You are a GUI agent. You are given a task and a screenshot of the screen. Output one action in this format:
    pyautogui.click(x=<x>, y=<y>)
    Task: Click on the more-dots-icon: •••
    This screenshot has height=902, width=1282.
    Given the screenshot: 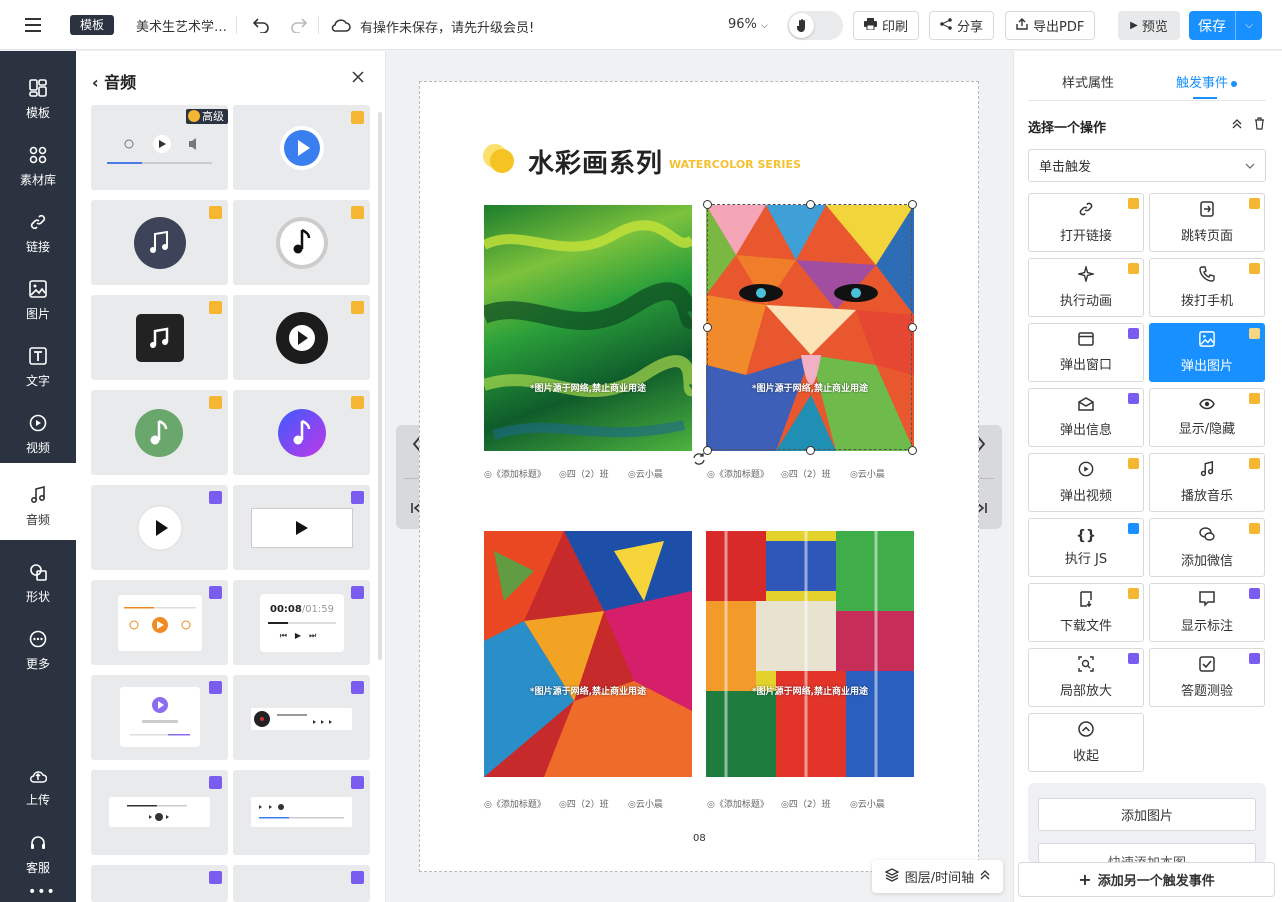 What is the action you would take?
    pyautogui.click(x=42, y=892)
    